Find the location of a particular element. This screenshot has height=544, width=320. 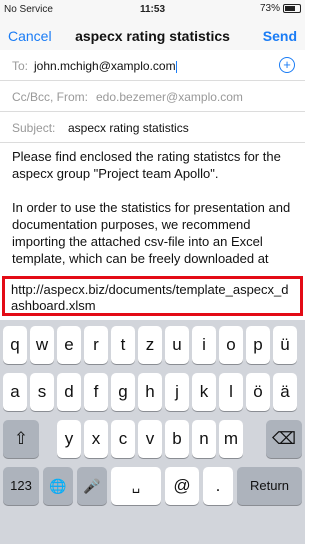

to-value: john.mchigh@xamplo.com is located at coordinates (105, 66).